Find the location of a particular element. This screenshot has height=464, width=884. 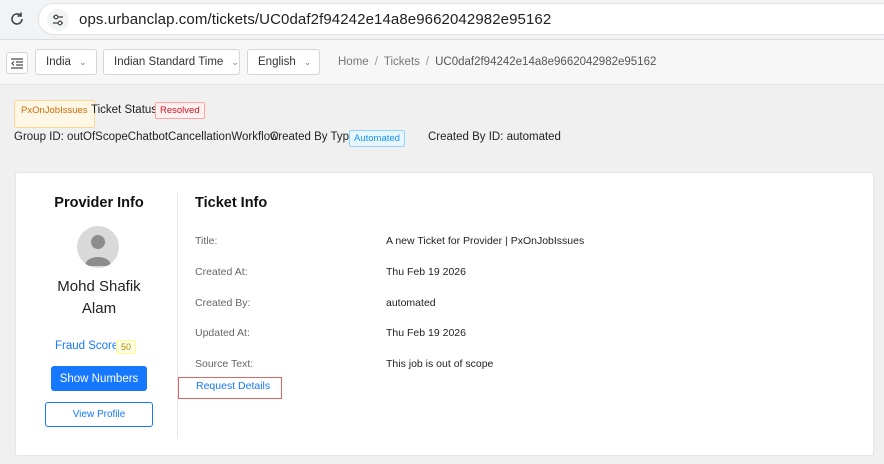

created-at-label: Created At: is located at coordinates (221, 272).